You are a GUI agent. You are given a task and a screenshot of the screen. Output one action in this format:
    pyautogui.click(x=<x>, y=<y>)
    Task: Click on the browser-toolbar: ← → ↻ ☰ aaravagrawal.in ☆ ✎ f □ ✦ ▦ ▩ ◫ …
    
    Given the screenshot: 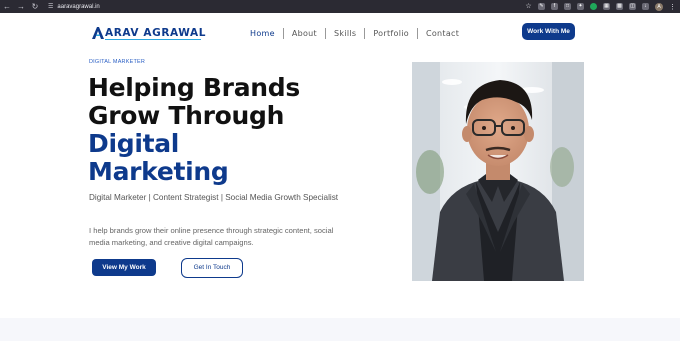 What is the action you would take?
    pyautogui.click(x=340, y=6)
    